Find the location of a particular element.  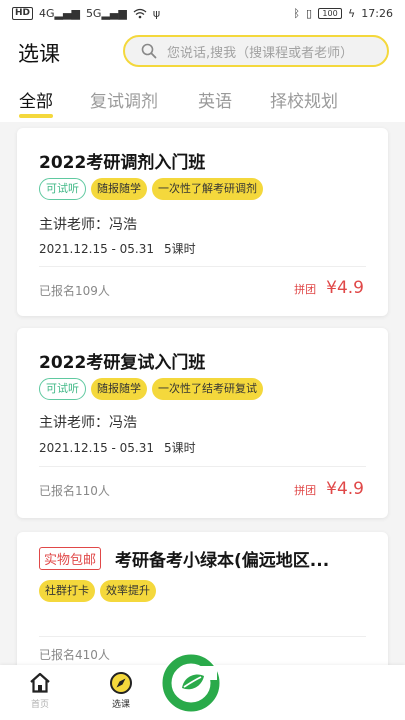

search-placeholder: 您说话,搜我（搜课程或者老师） is located at coordinates (260, 53).